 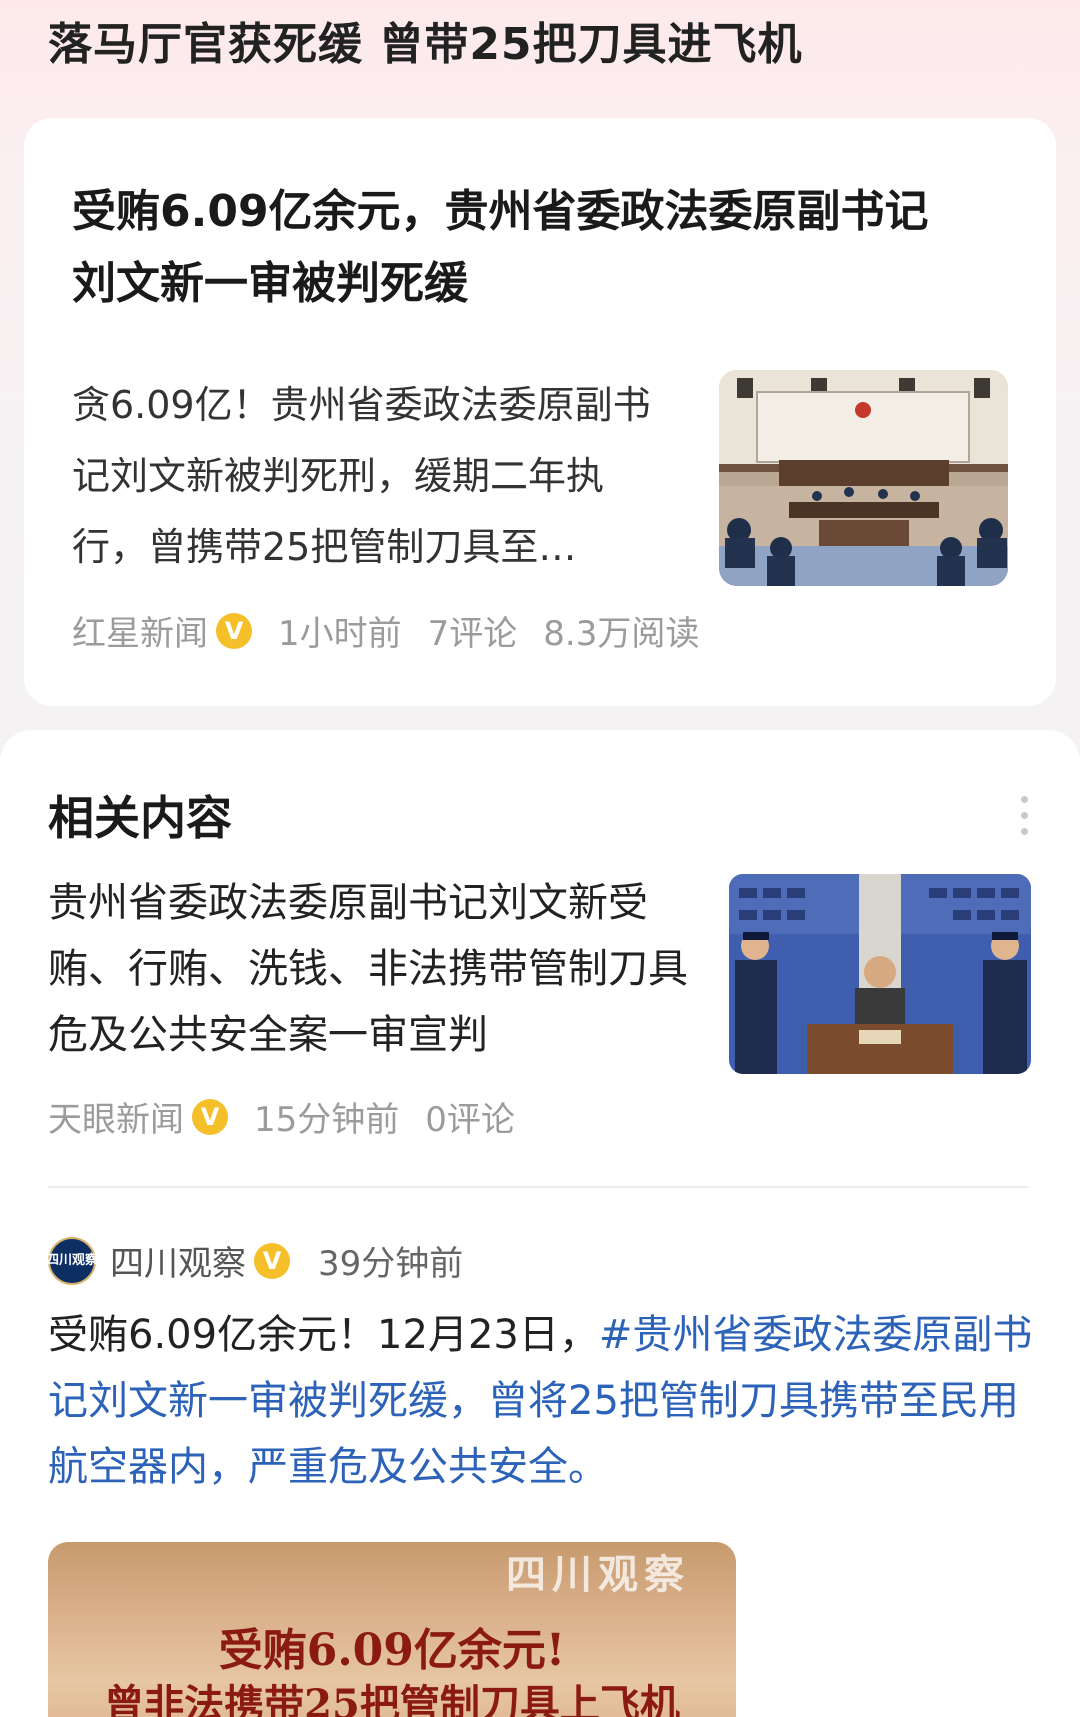 I want to click on post-image: 四川观察 受贿6.09亿余元! 曾非法携带25把管制刀具上飞机, so click(x=392, y=1629).